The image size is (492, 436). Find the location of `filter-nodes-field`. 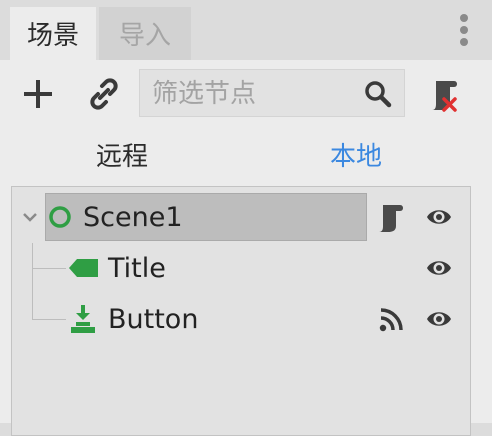

filter-nodes-field is located at coordinates (272, 93).